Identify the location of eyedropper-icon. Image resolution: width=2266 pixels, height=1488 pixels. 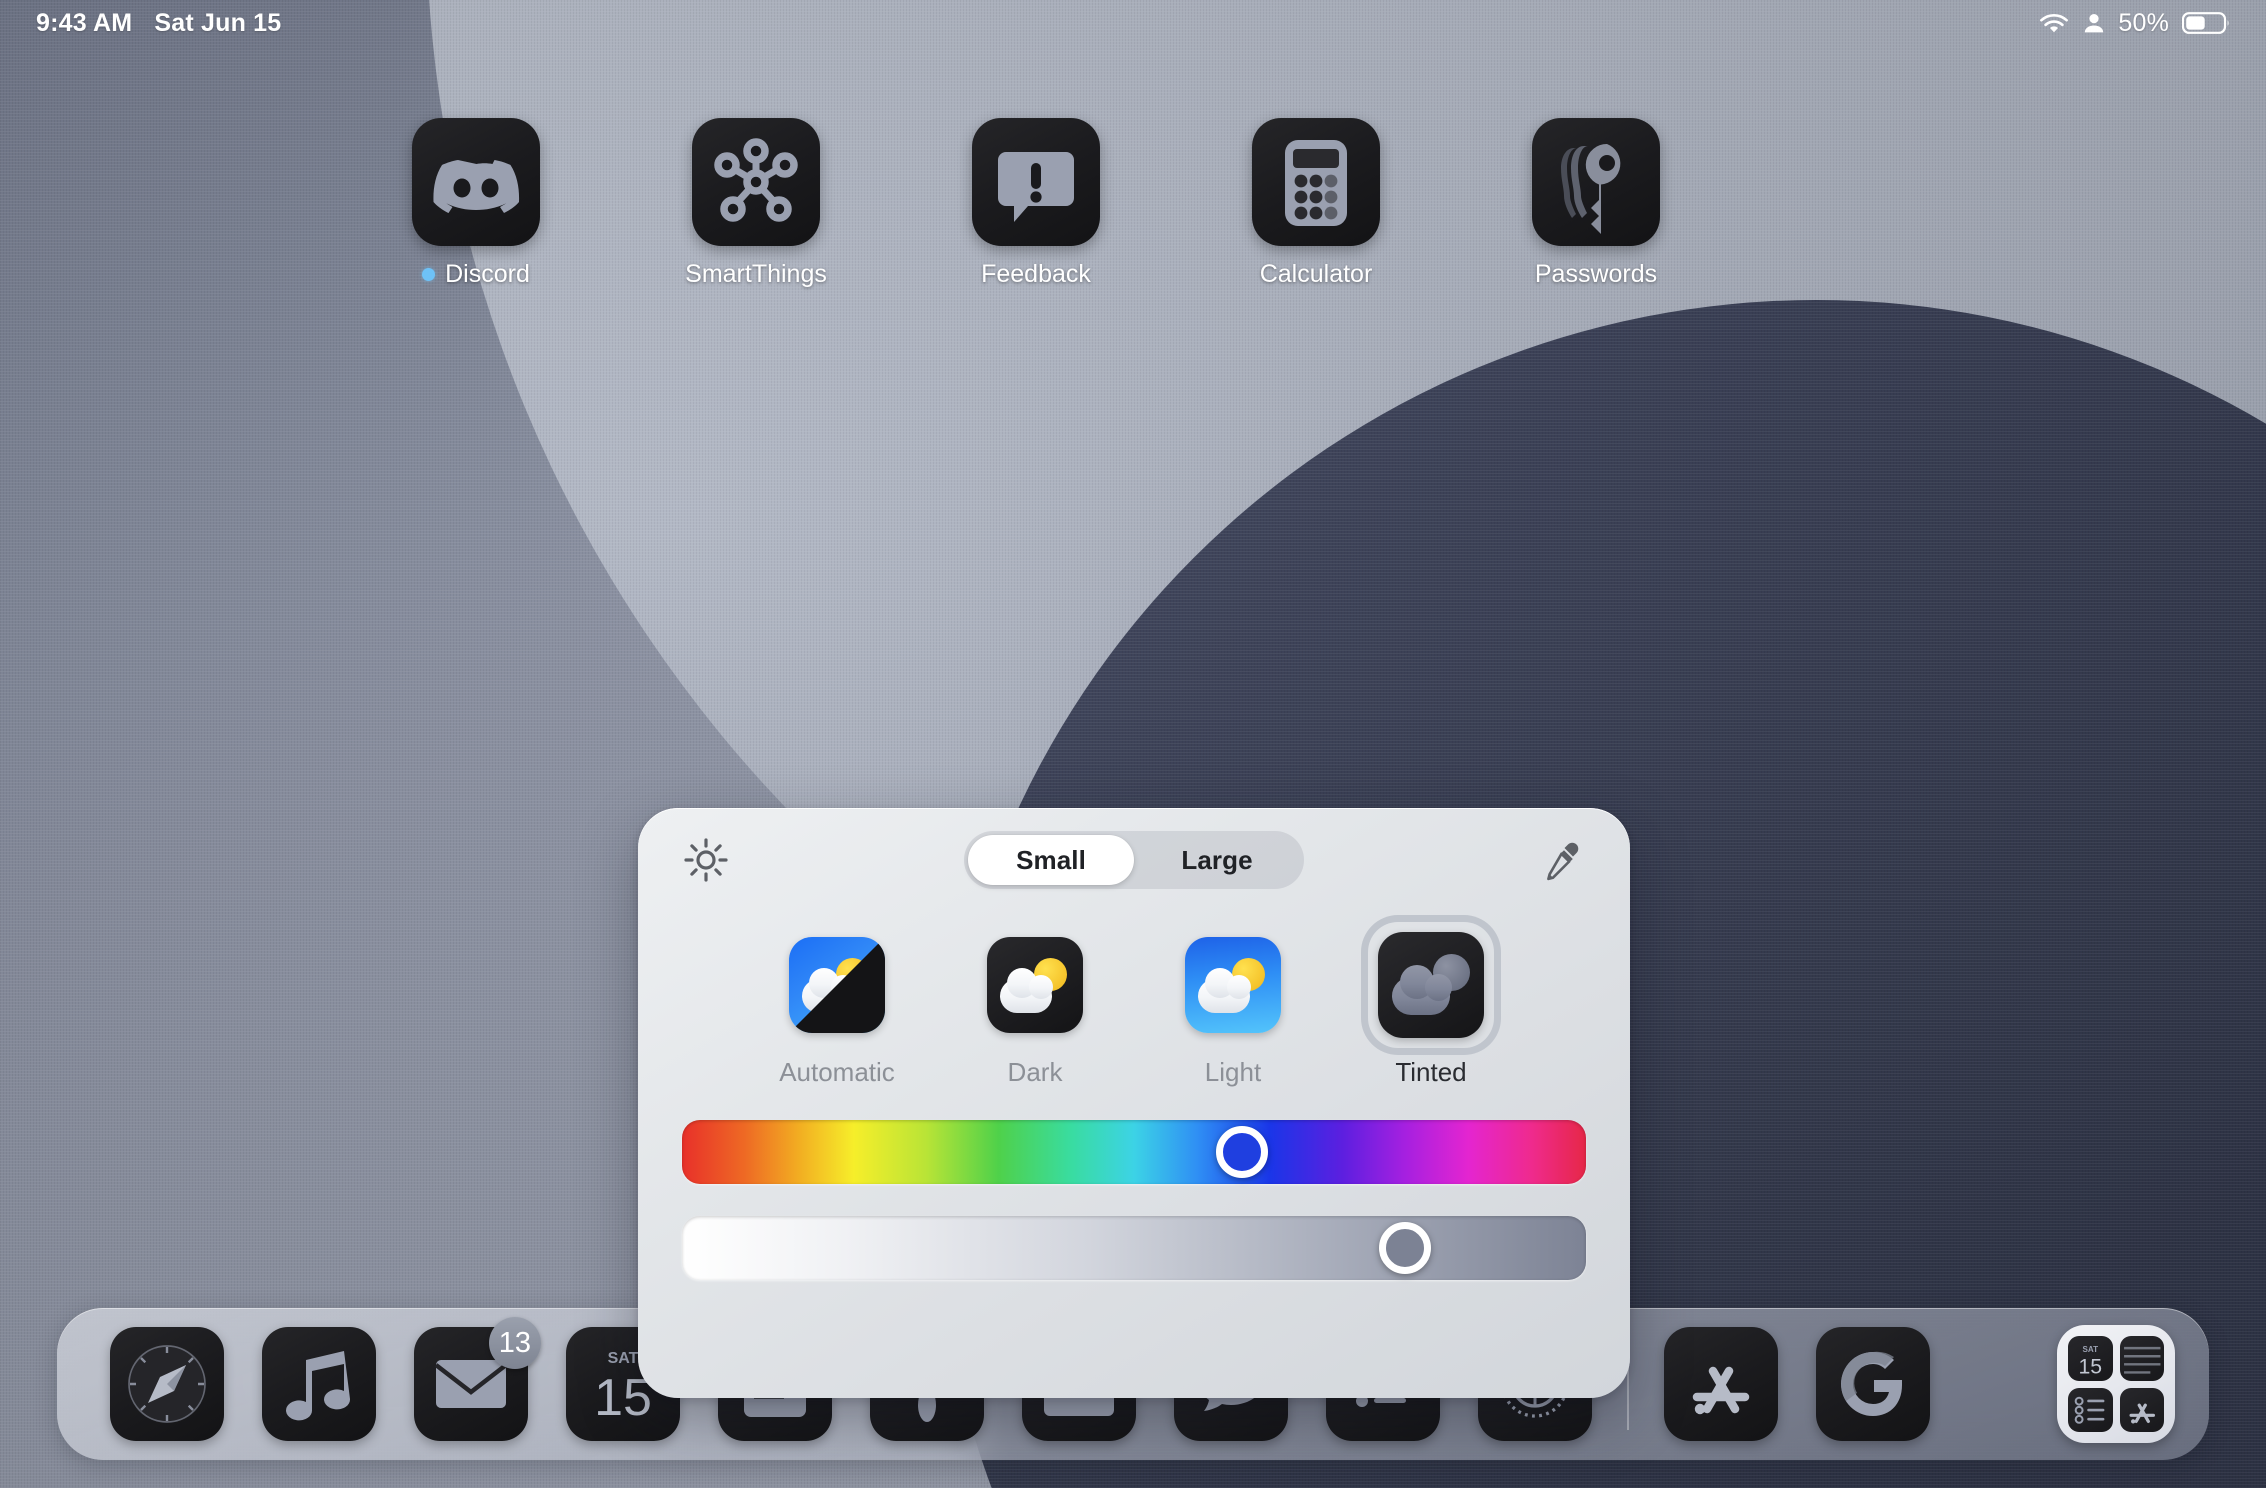
(1563, 860).